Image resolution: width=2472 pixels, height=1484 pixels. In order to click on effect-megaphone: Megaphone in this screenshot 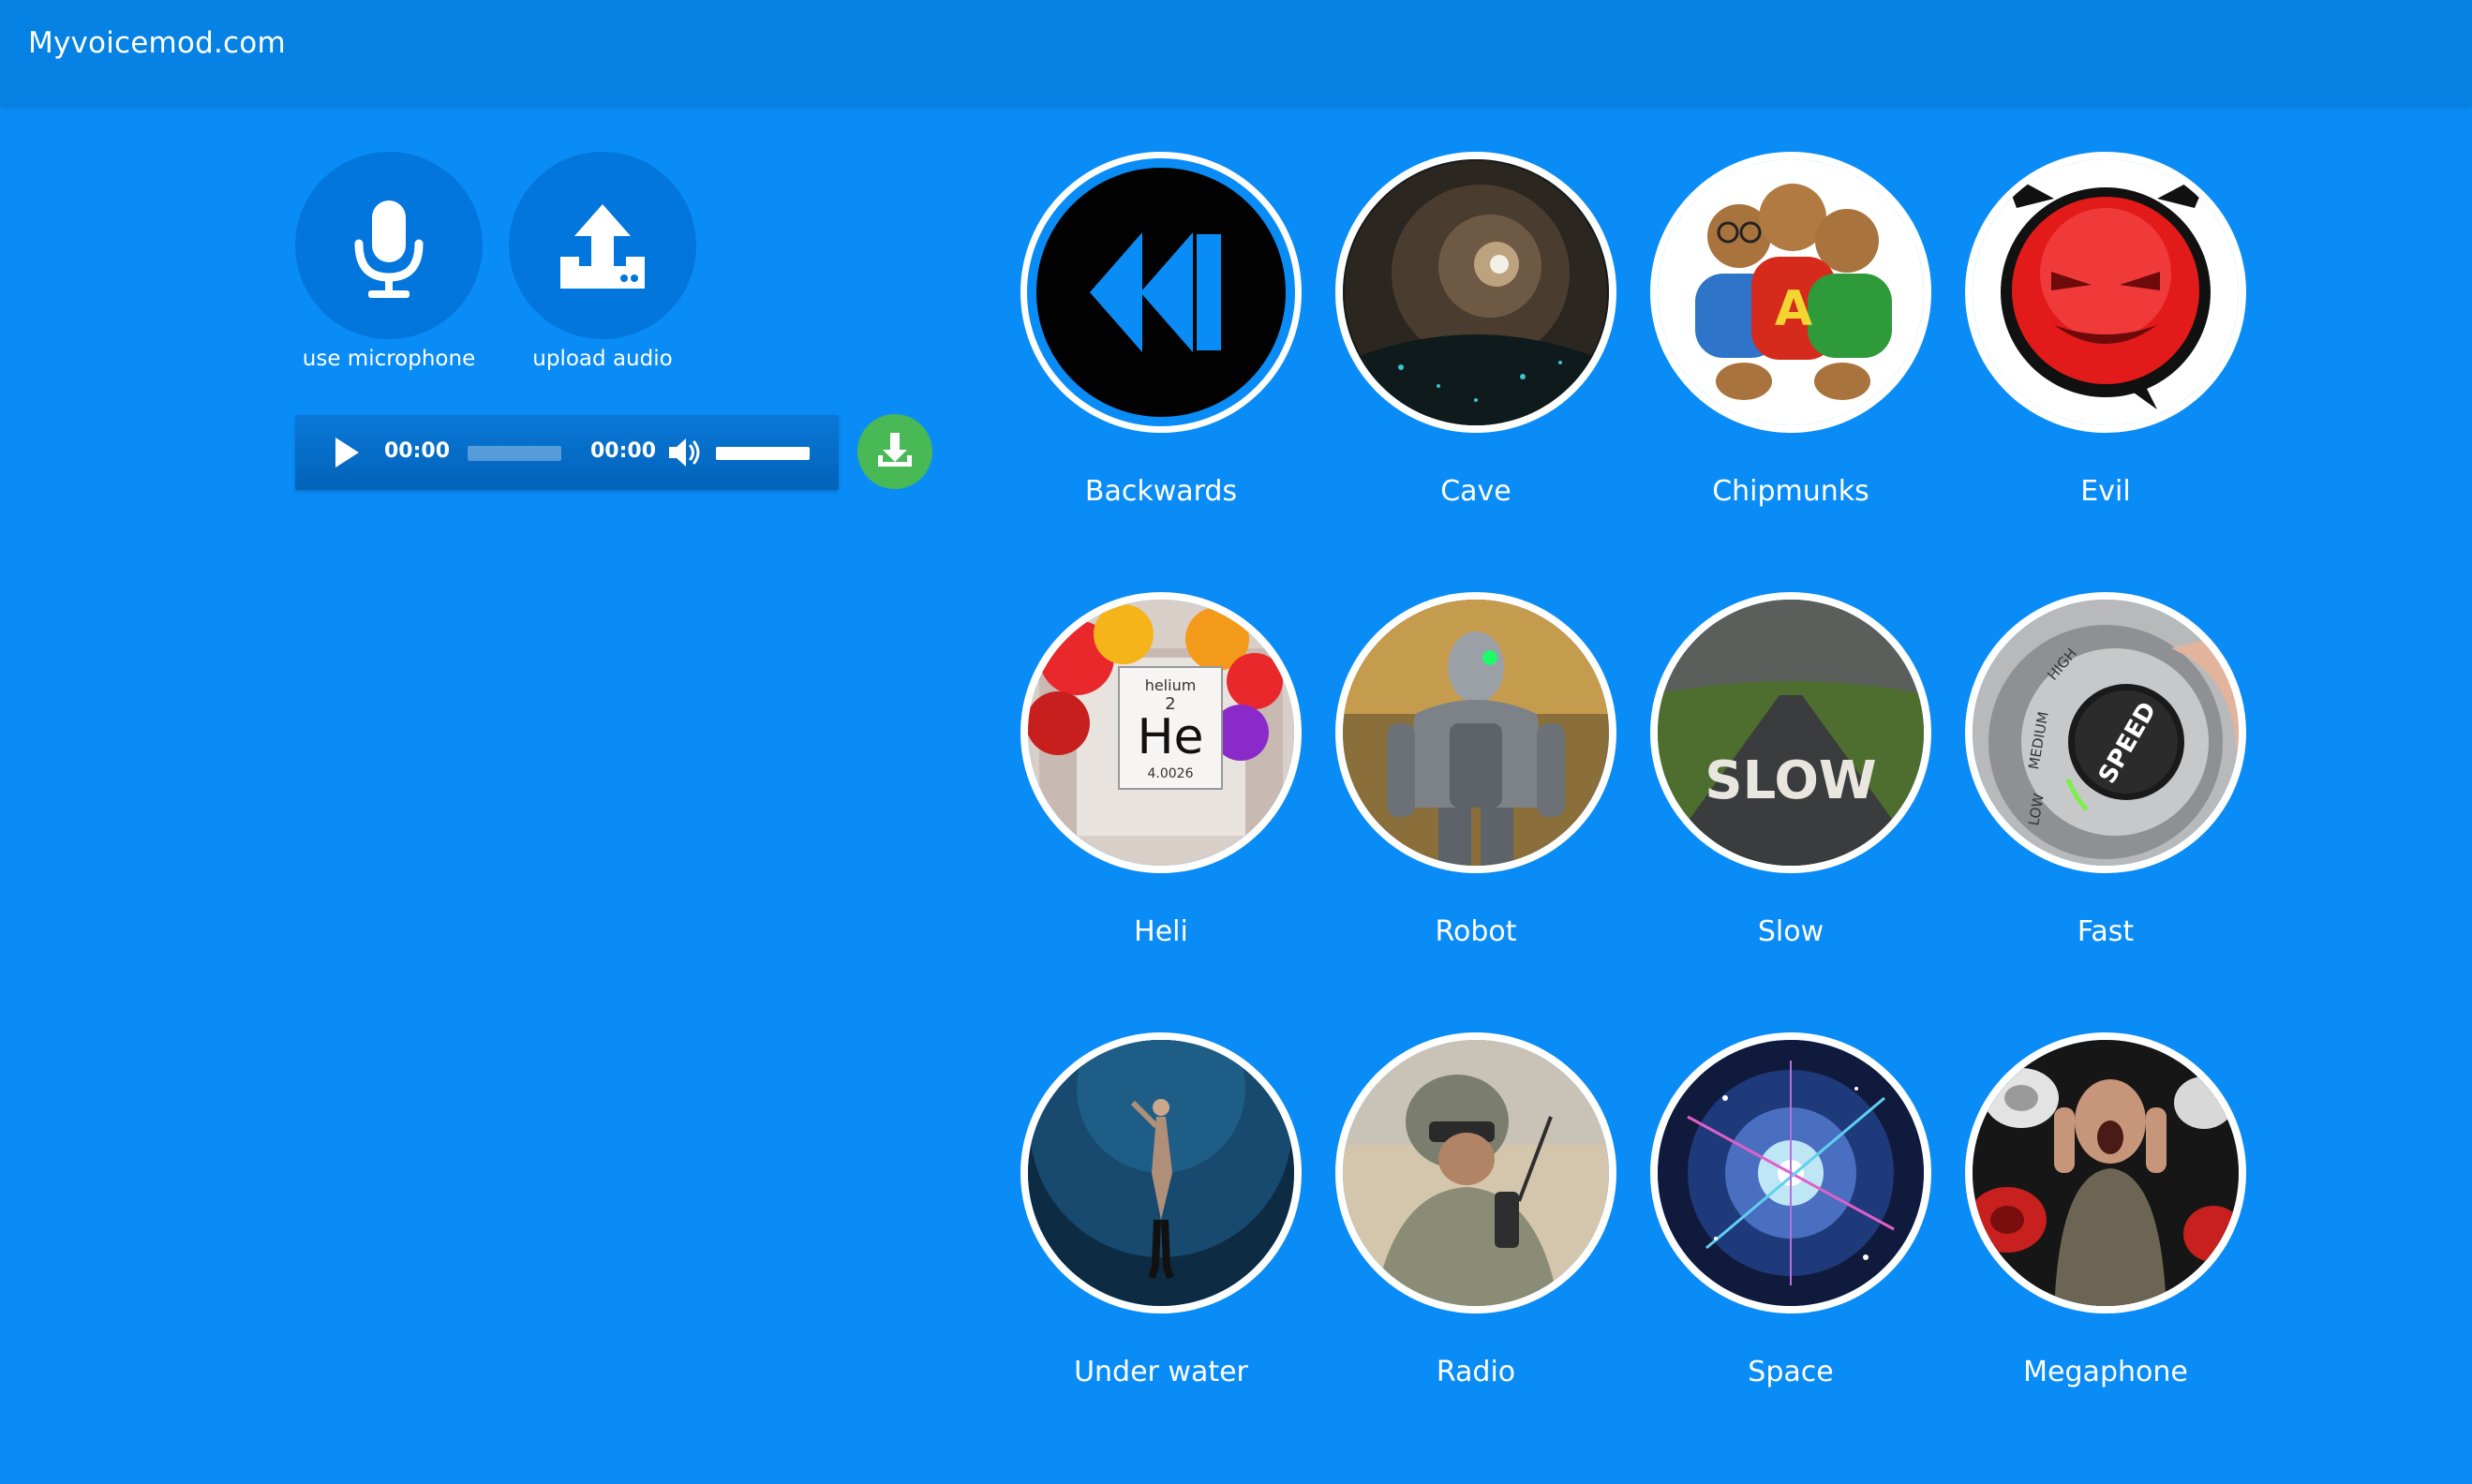, I will do `click(2105, 1219)`.